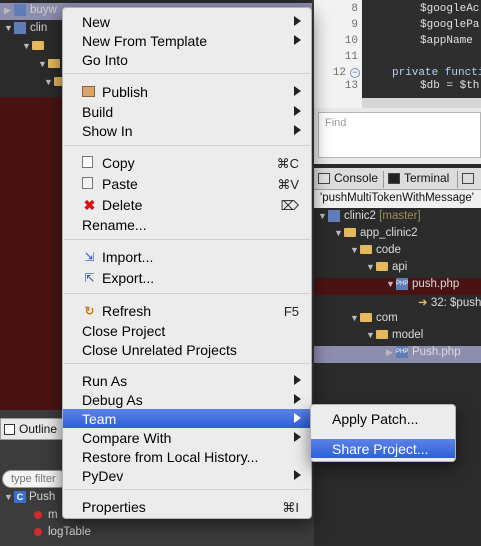  What do you see at coordinates (436, 284) in the screenshot?
I see `tree-label: push.php` at bounding box center [436, 284].